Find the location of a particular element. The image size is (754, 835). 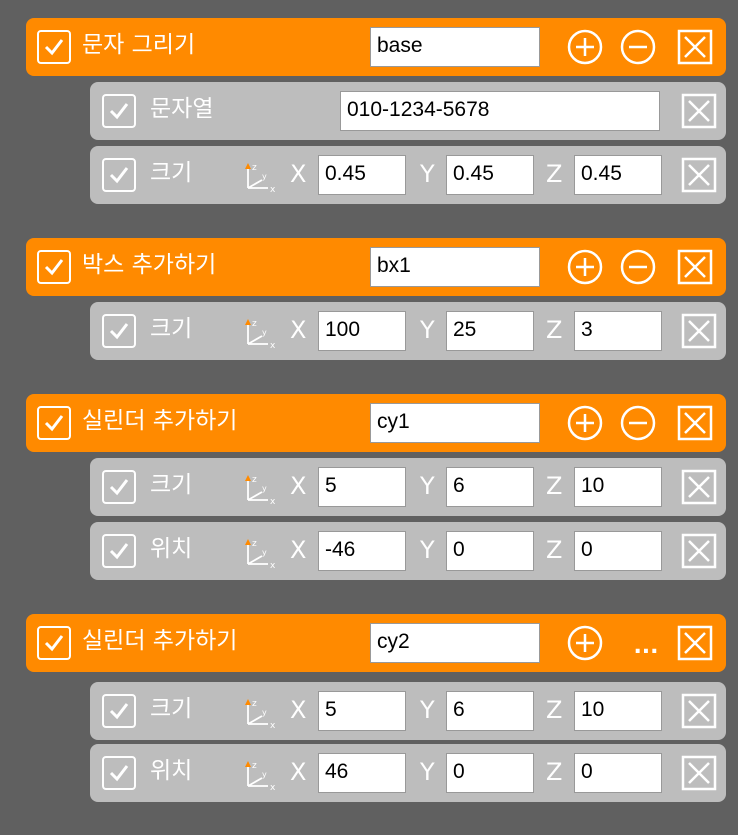

object-name-input: cy1 is located at coordinates (455, 423).